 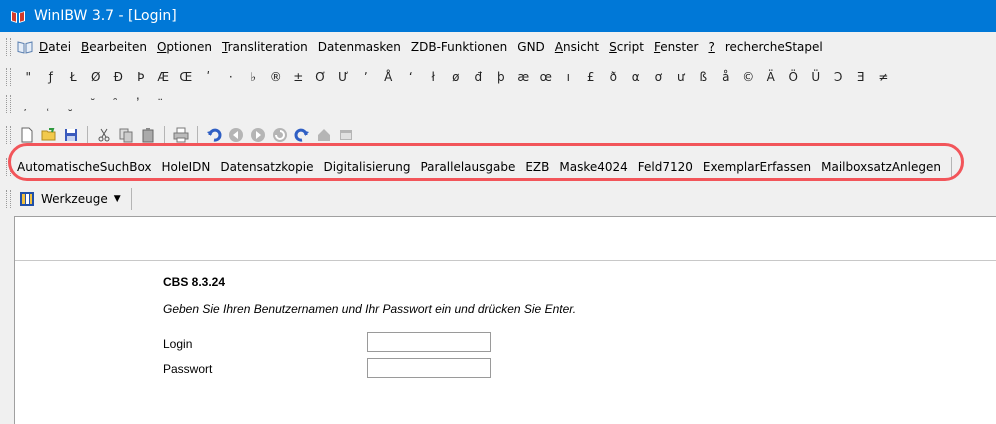 What do you see at coordinates (343, 77) in the screenshot?
I see `special-character-button: Ư` at bounding box center [343, 77].